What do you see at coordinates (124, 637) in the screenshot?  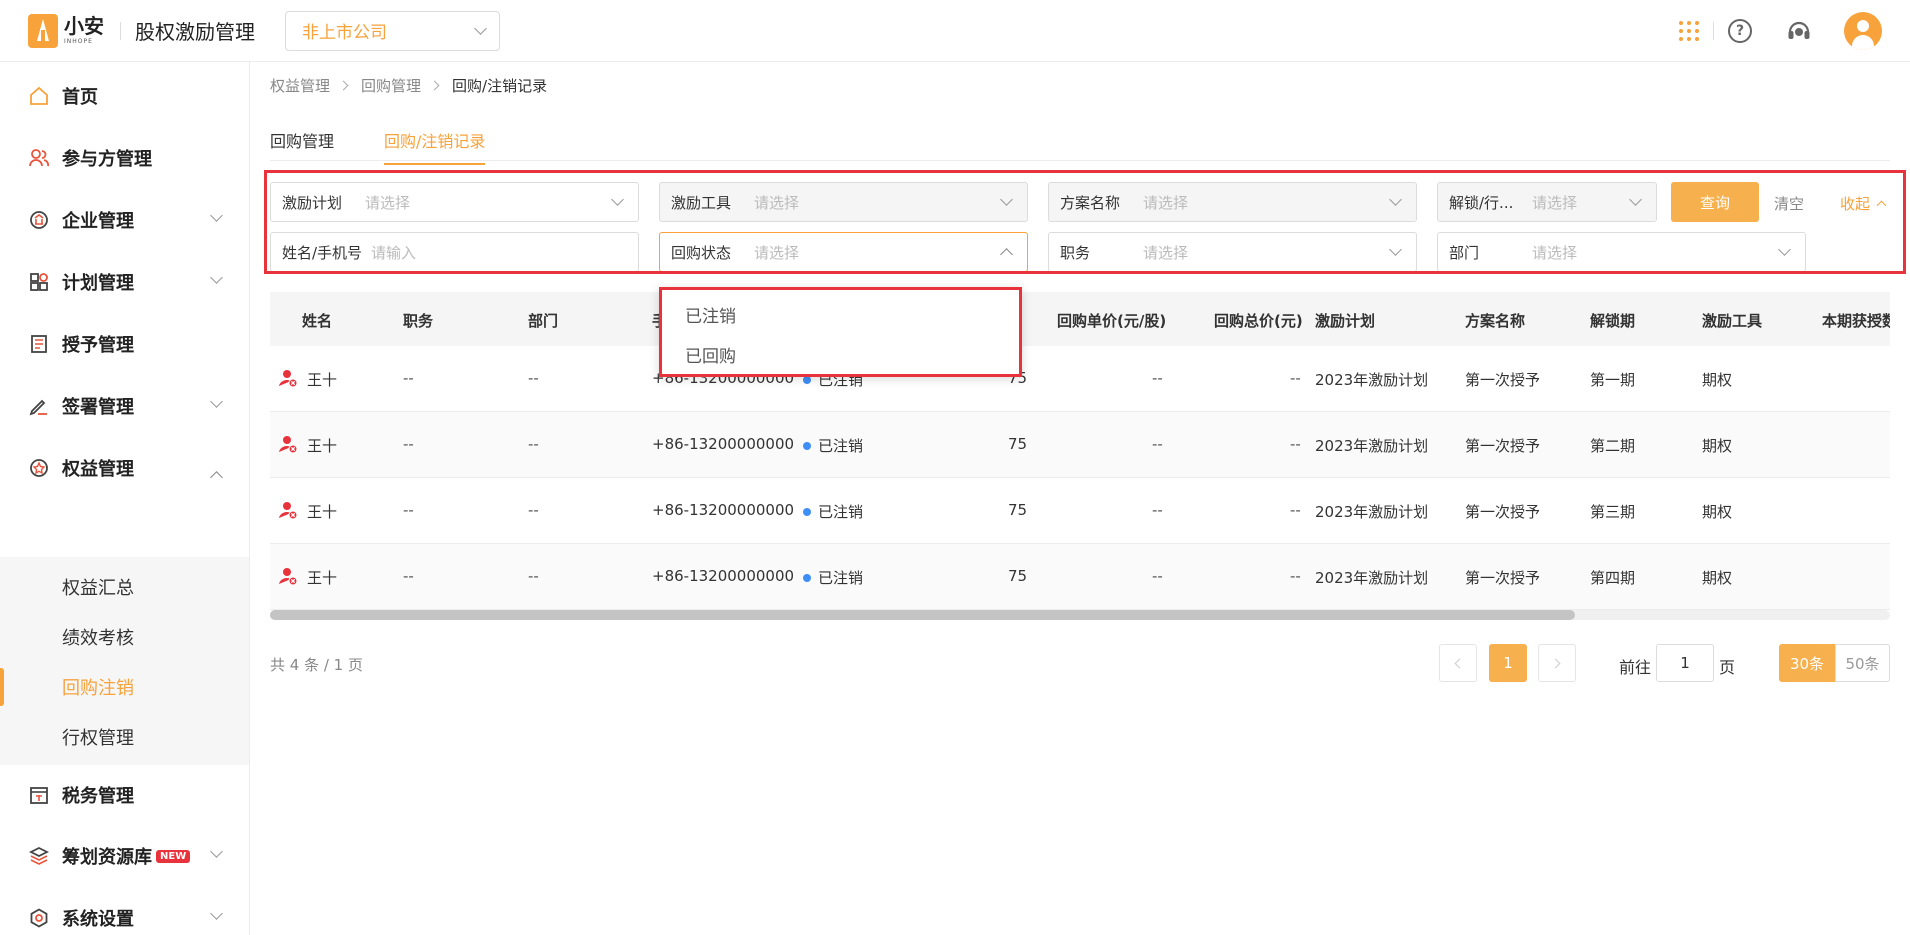 I see `submenu-item-performance: 绩效考核` at bounding box center [124, 637].